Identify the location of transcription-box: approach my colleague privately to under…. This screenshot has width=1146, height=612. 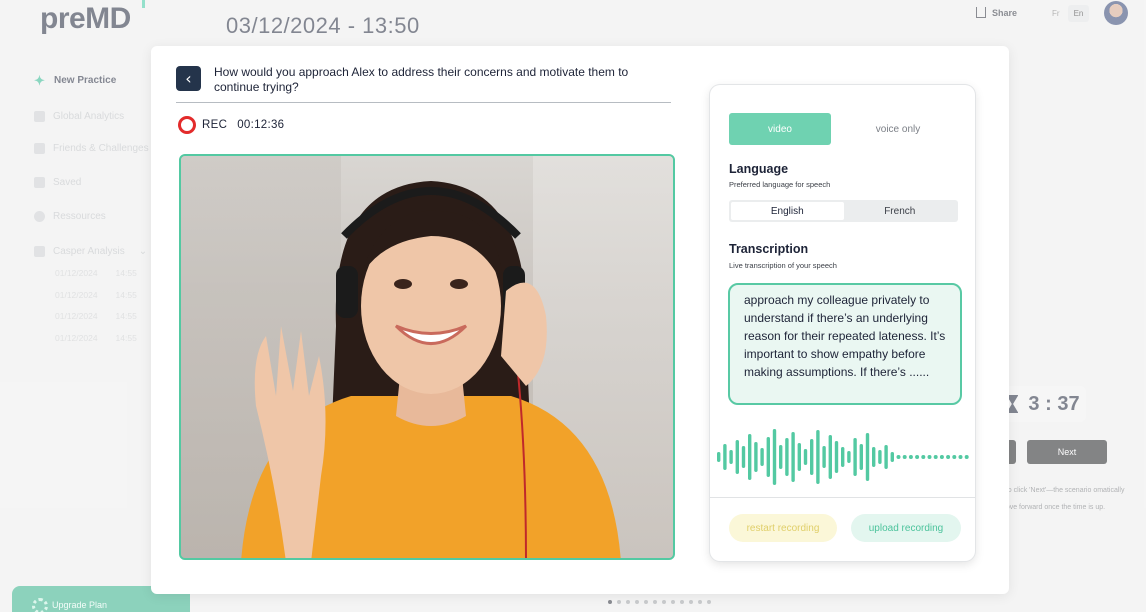
(845, 344).